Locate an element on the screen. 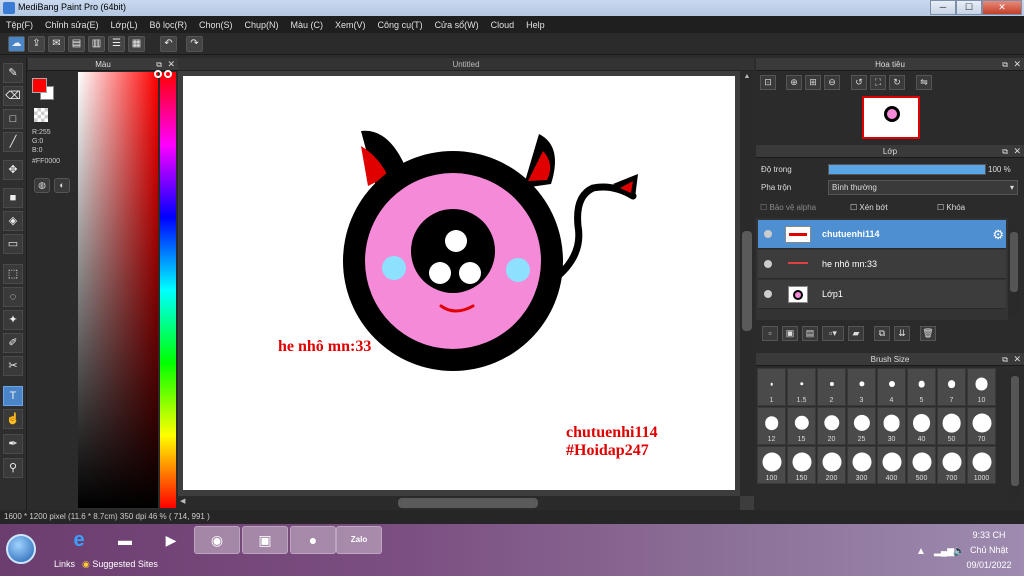 This screenshot has width=1024, height=576. layer-row: Lớp1 is located at coordinates (882, 294).